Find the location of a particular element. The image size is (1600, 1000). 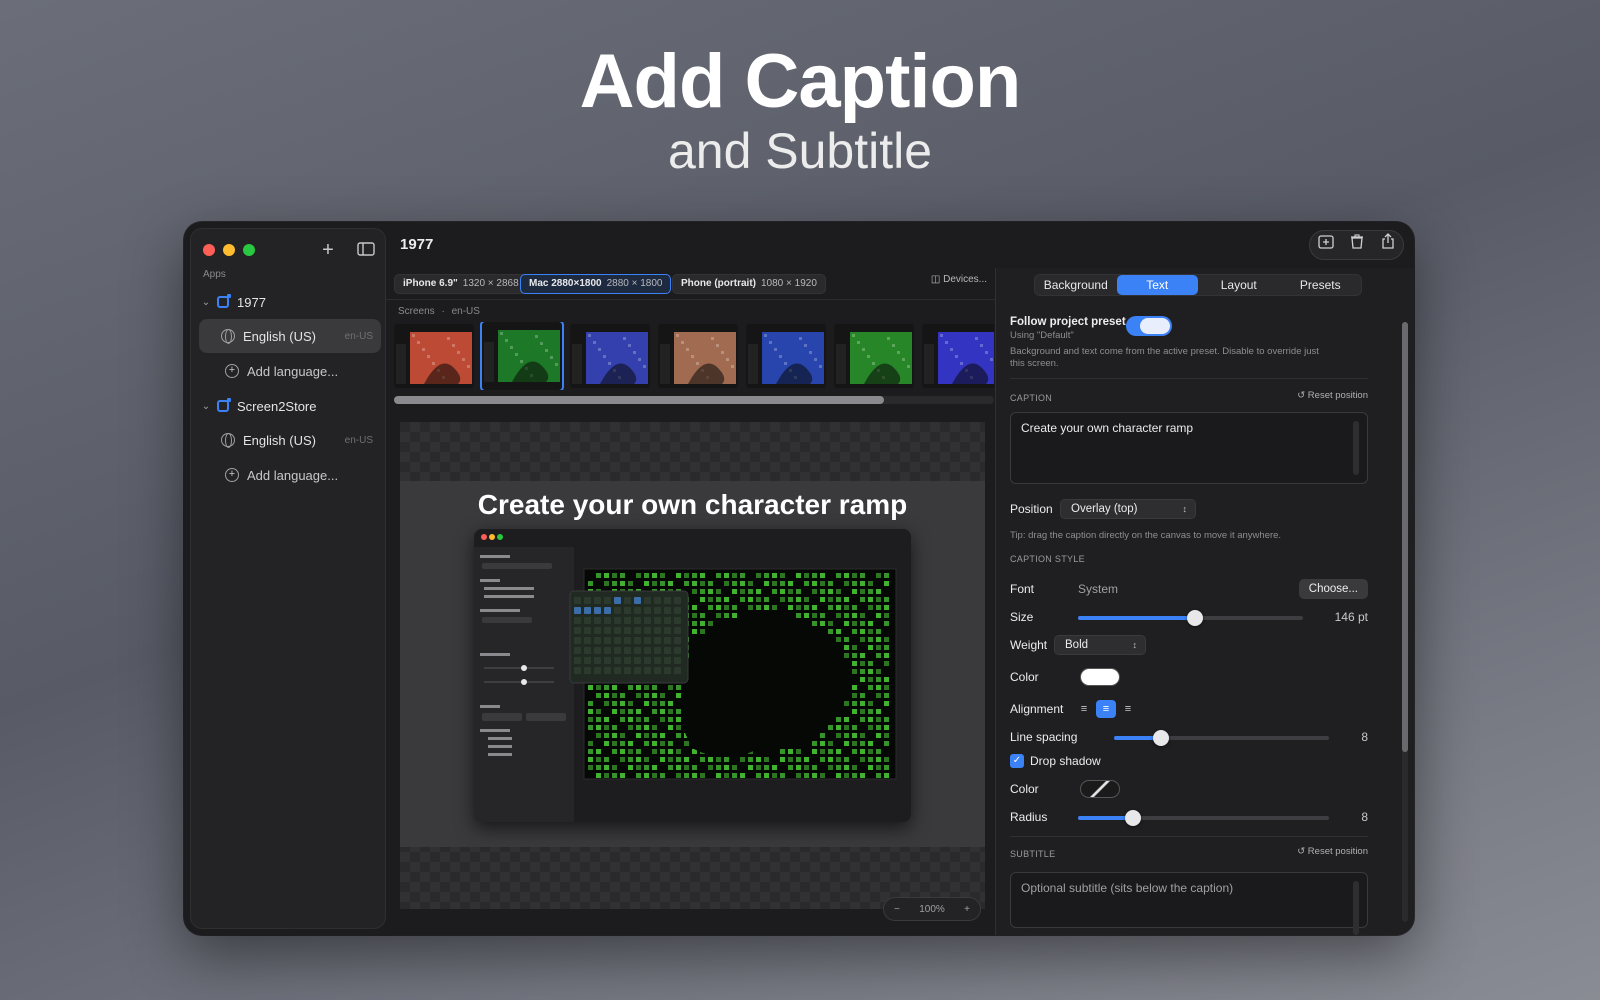

artboard: Create your own character ramp is located at coordinates (692, 664).